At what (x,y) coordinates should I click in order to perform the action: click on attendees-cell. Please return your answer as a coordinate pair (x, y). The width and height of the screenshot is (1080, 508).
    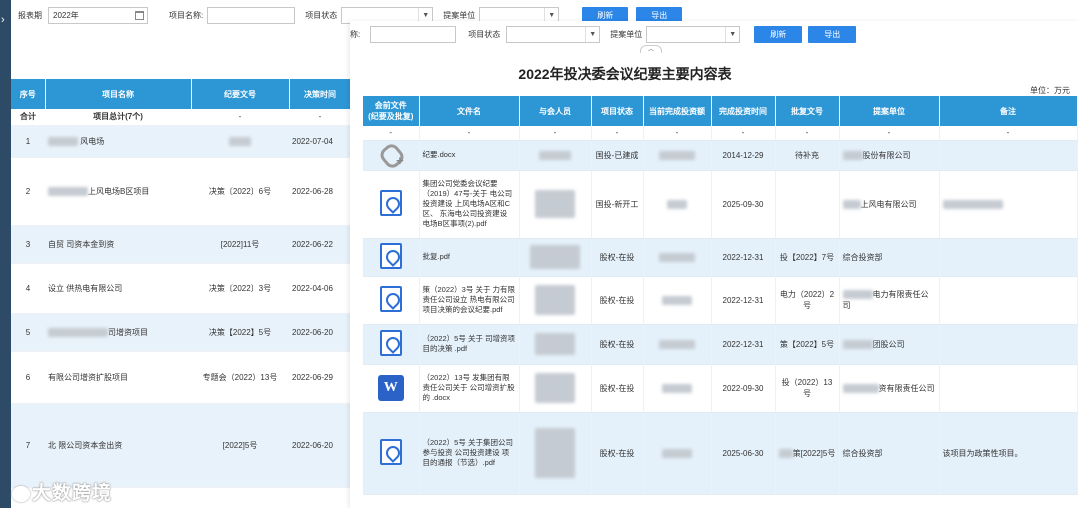
    Looking at the image, I should click on (555, 300).